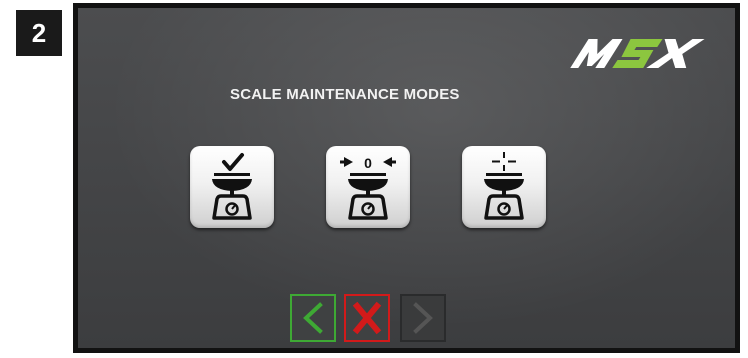  I want to click on zero-label: 0, so click(368, 163).